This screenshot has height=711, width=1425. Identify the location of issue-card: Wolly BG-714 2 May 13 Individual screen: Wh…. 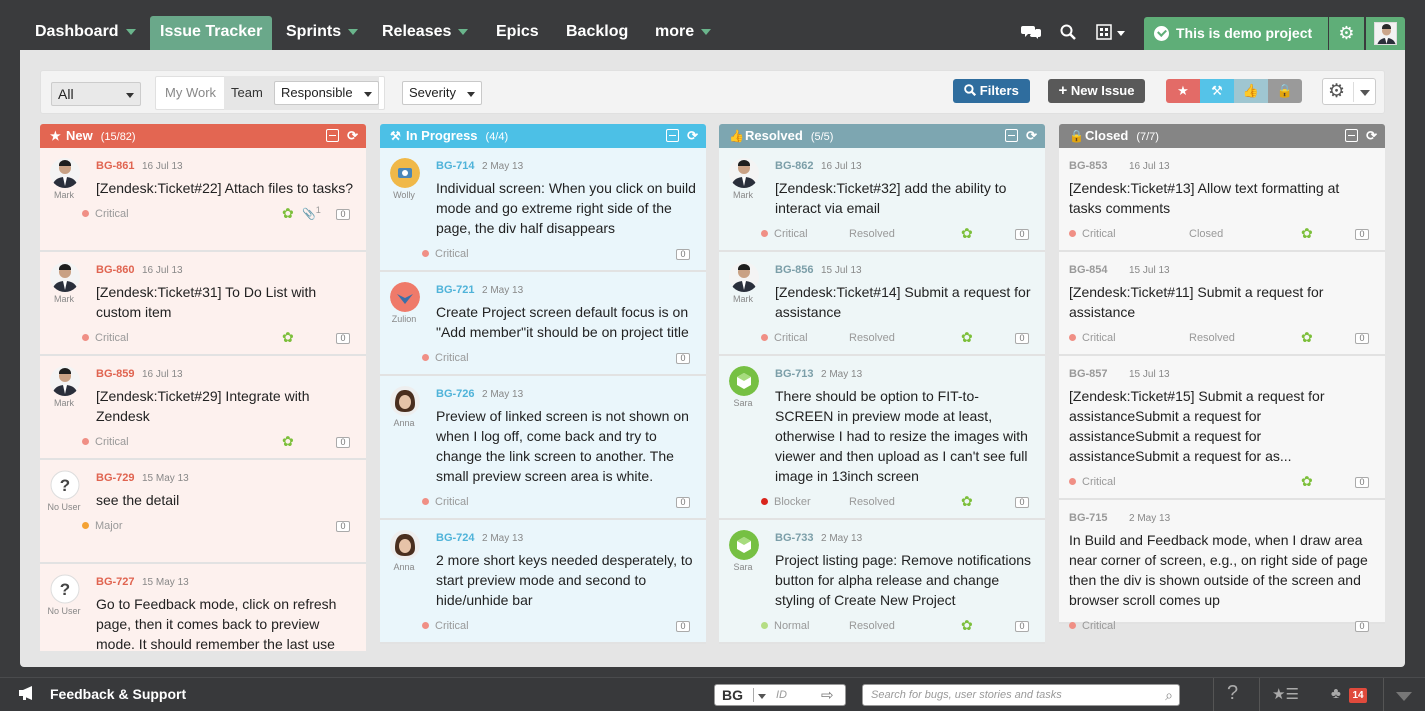
(543, 210).